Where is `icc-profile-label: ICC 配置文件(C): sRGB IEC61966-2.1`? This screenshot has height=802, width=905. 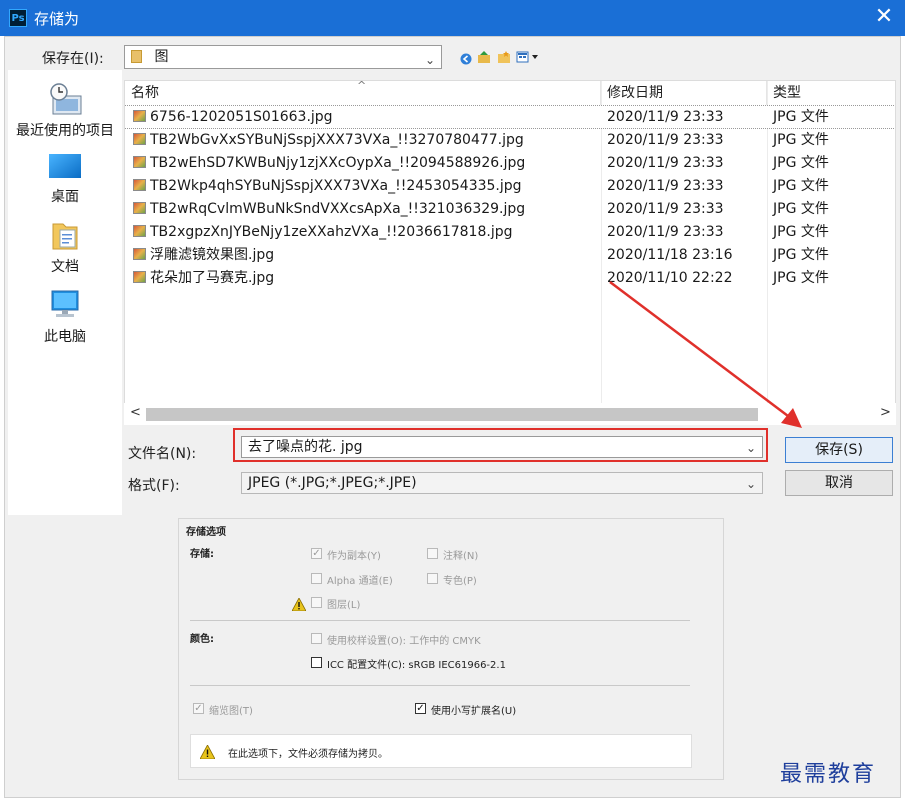
icc-profile-label: ICC 配置文件(C): sRGB IEC61966-2.1 is located at coordinates (416, 665).